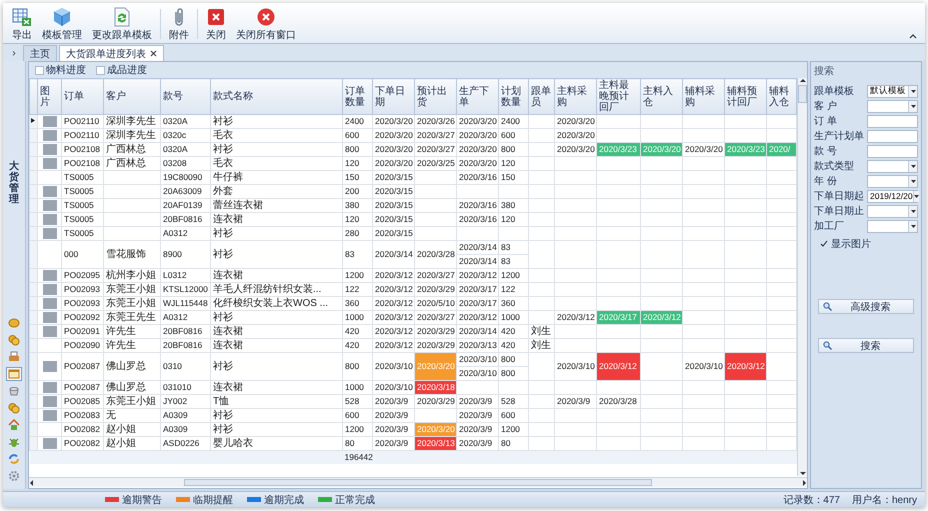 The image size is (928, 511). I want to click on sidebar-title: 大货管理, so click(14, 183).